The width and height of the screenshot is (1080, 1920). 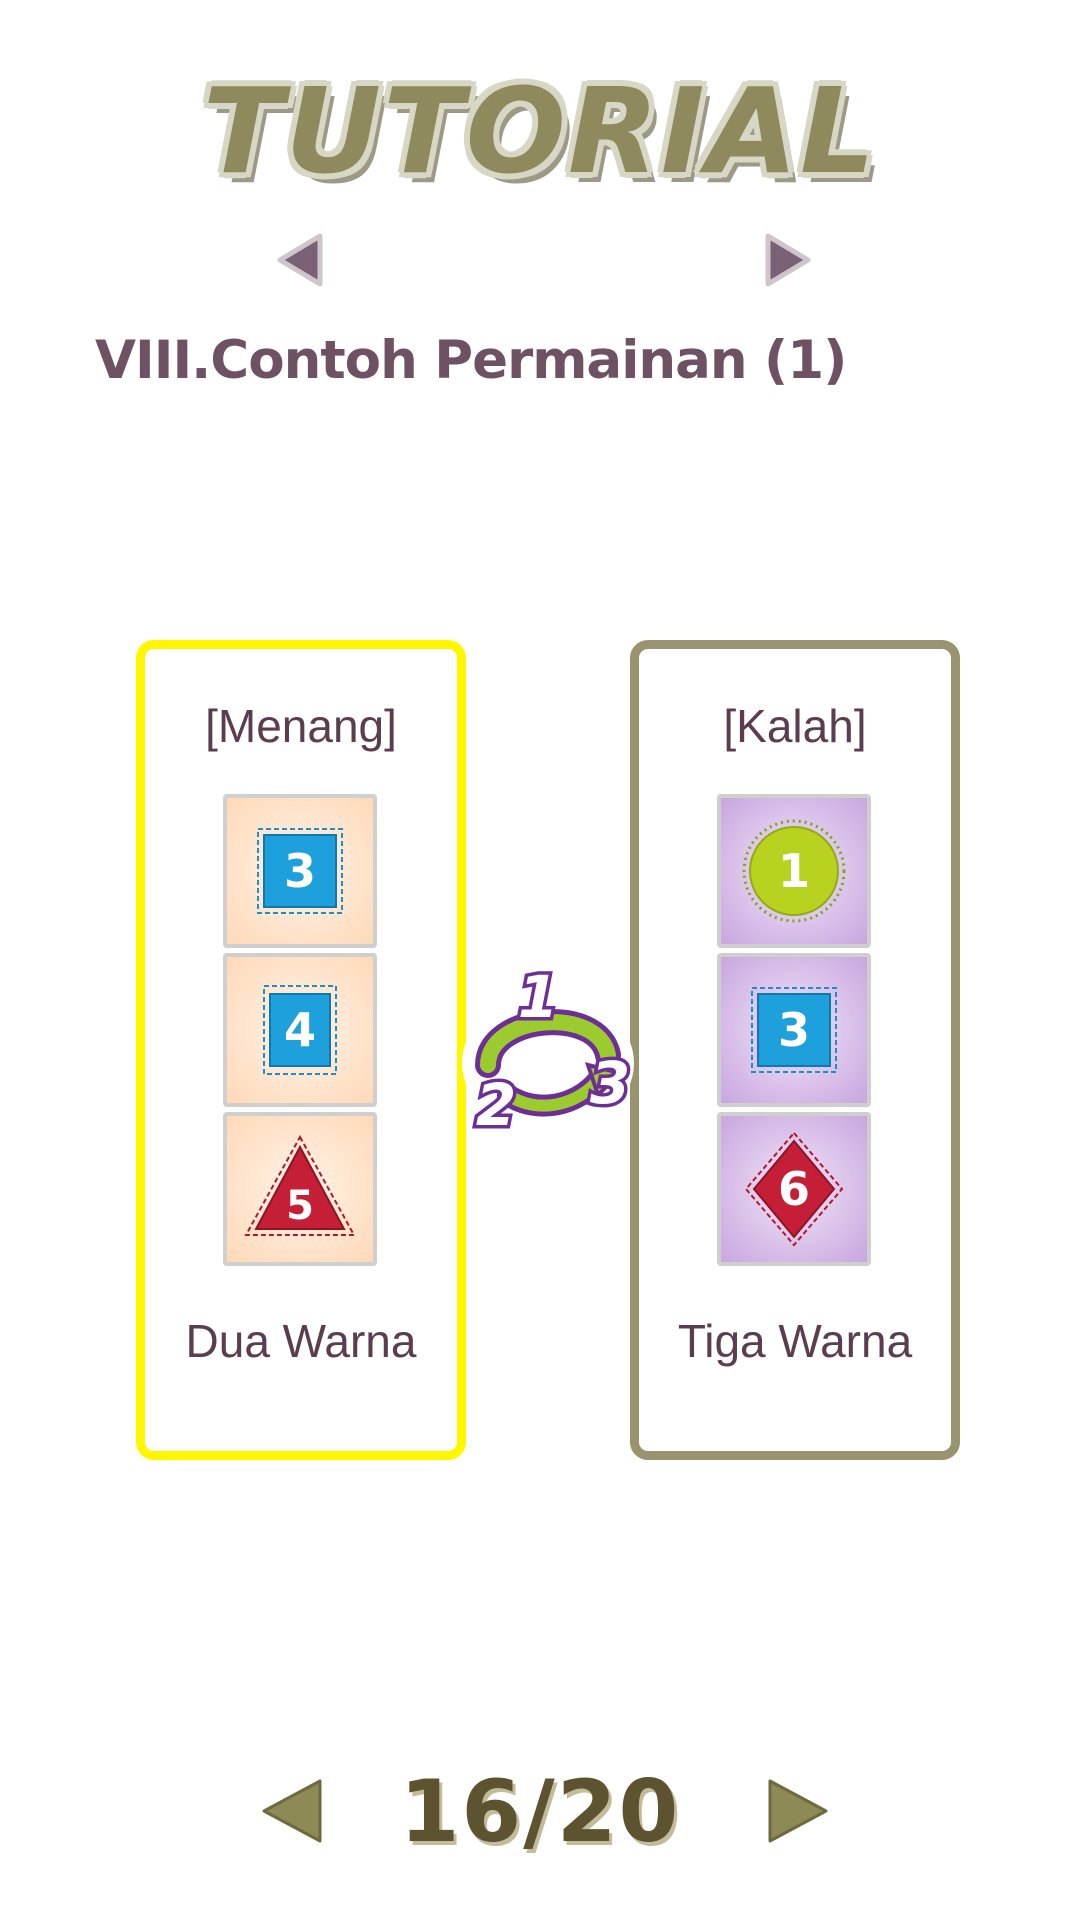 I want to click on next-page-button, so click(x=797, y=1811).